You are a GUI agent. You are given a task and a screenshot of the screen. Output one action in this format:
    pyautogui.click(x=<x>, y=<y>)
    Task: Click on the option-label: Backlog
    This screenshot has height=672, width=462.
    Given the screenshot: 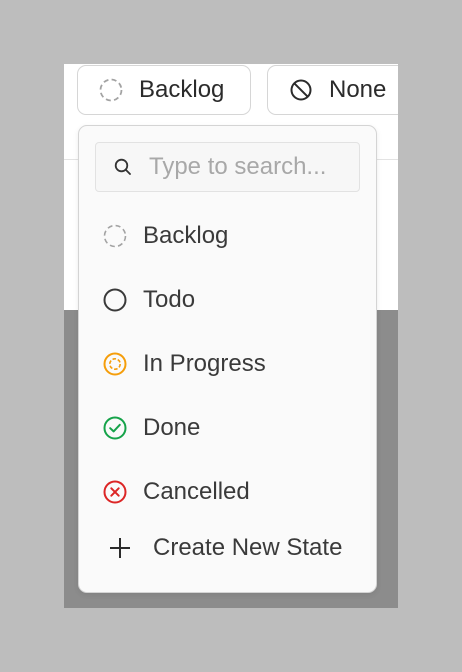 What is the action you would take?
    pyautogui.click(x=186, y=235)
    